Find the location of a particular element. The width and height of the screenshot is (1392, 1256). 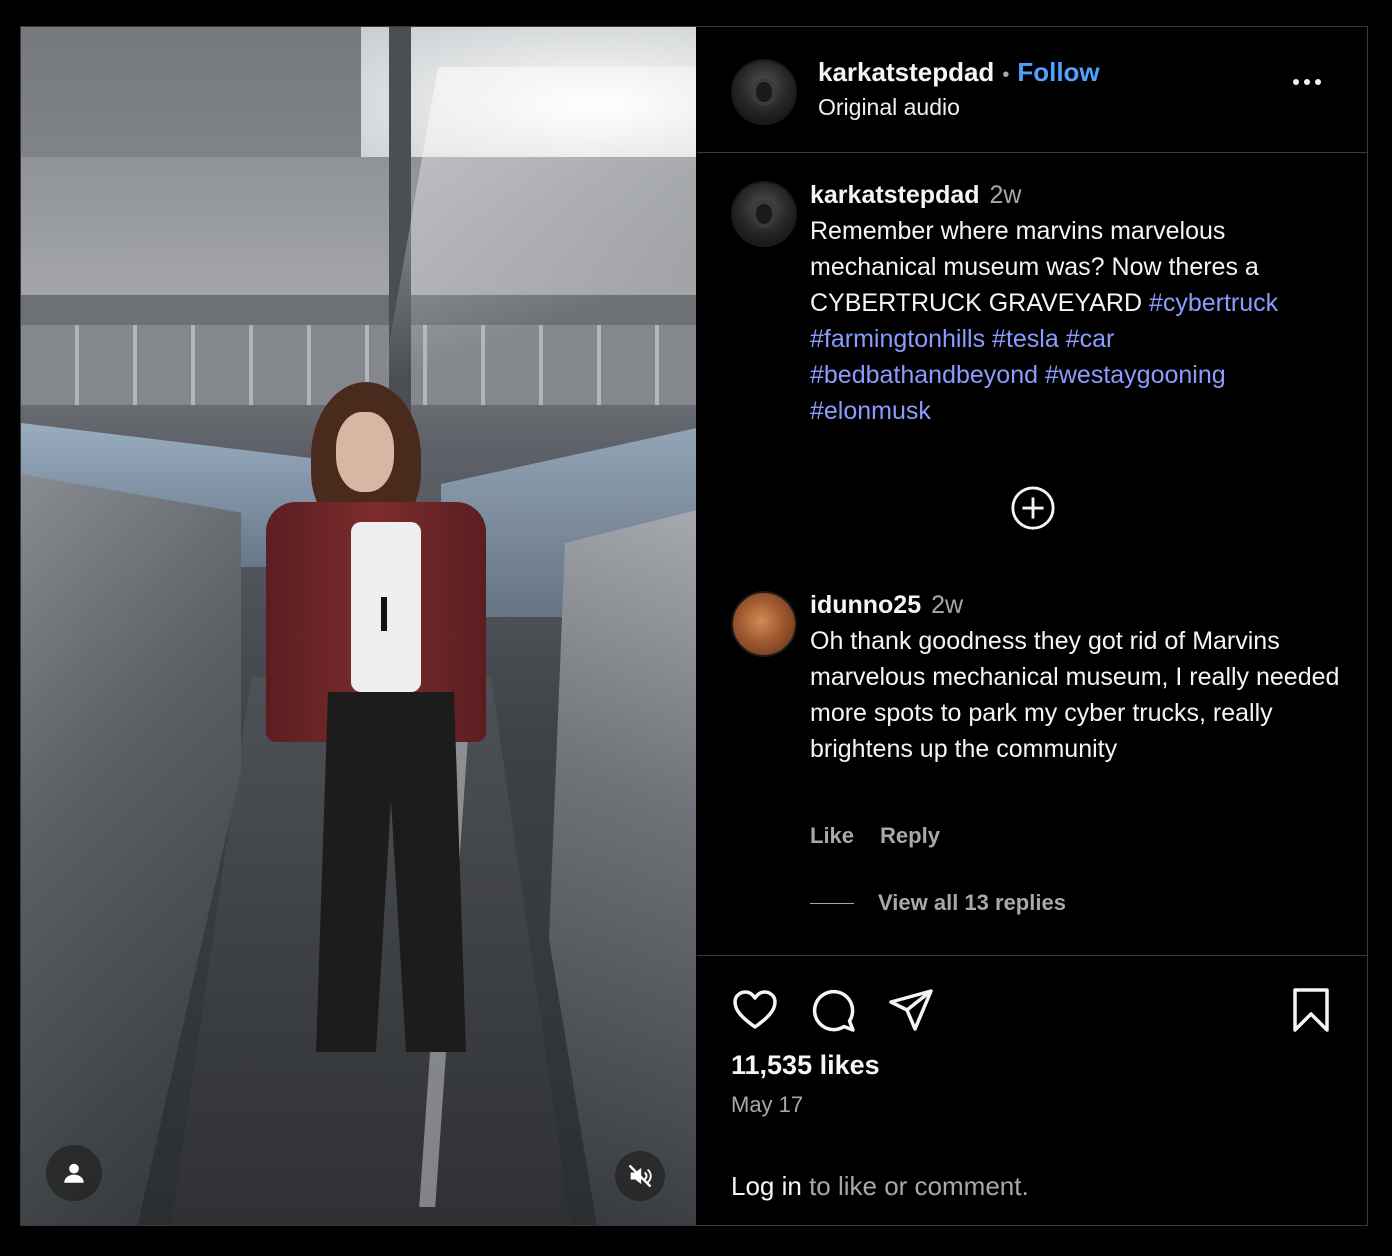

comment-icon is located at coordinates (833, 1010).